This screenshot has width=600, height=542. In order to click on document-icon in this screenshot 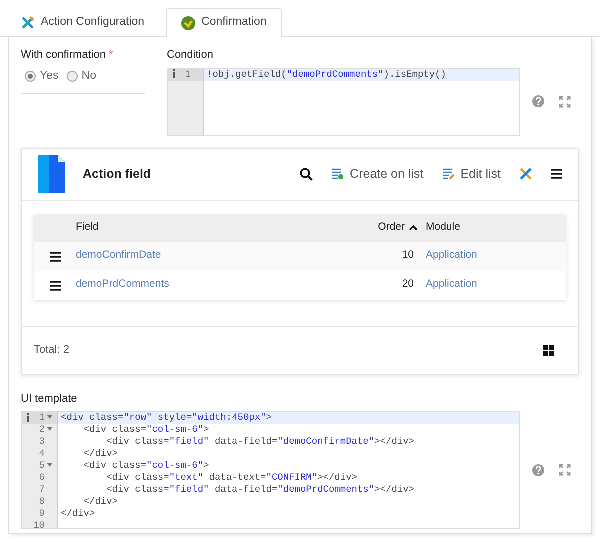, I will do `click(51, 174)`.